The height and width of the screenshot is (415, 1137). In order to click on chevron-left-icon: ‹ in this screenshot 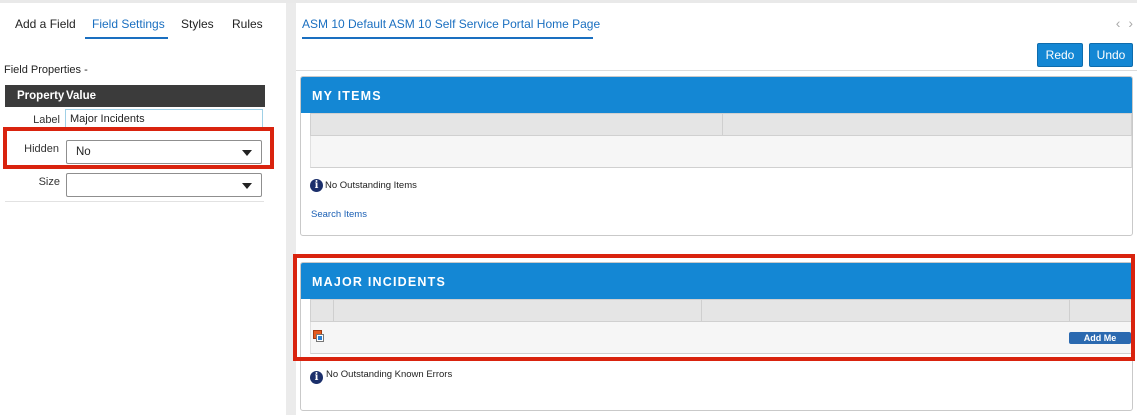, I will do `click(1118, 23)`.